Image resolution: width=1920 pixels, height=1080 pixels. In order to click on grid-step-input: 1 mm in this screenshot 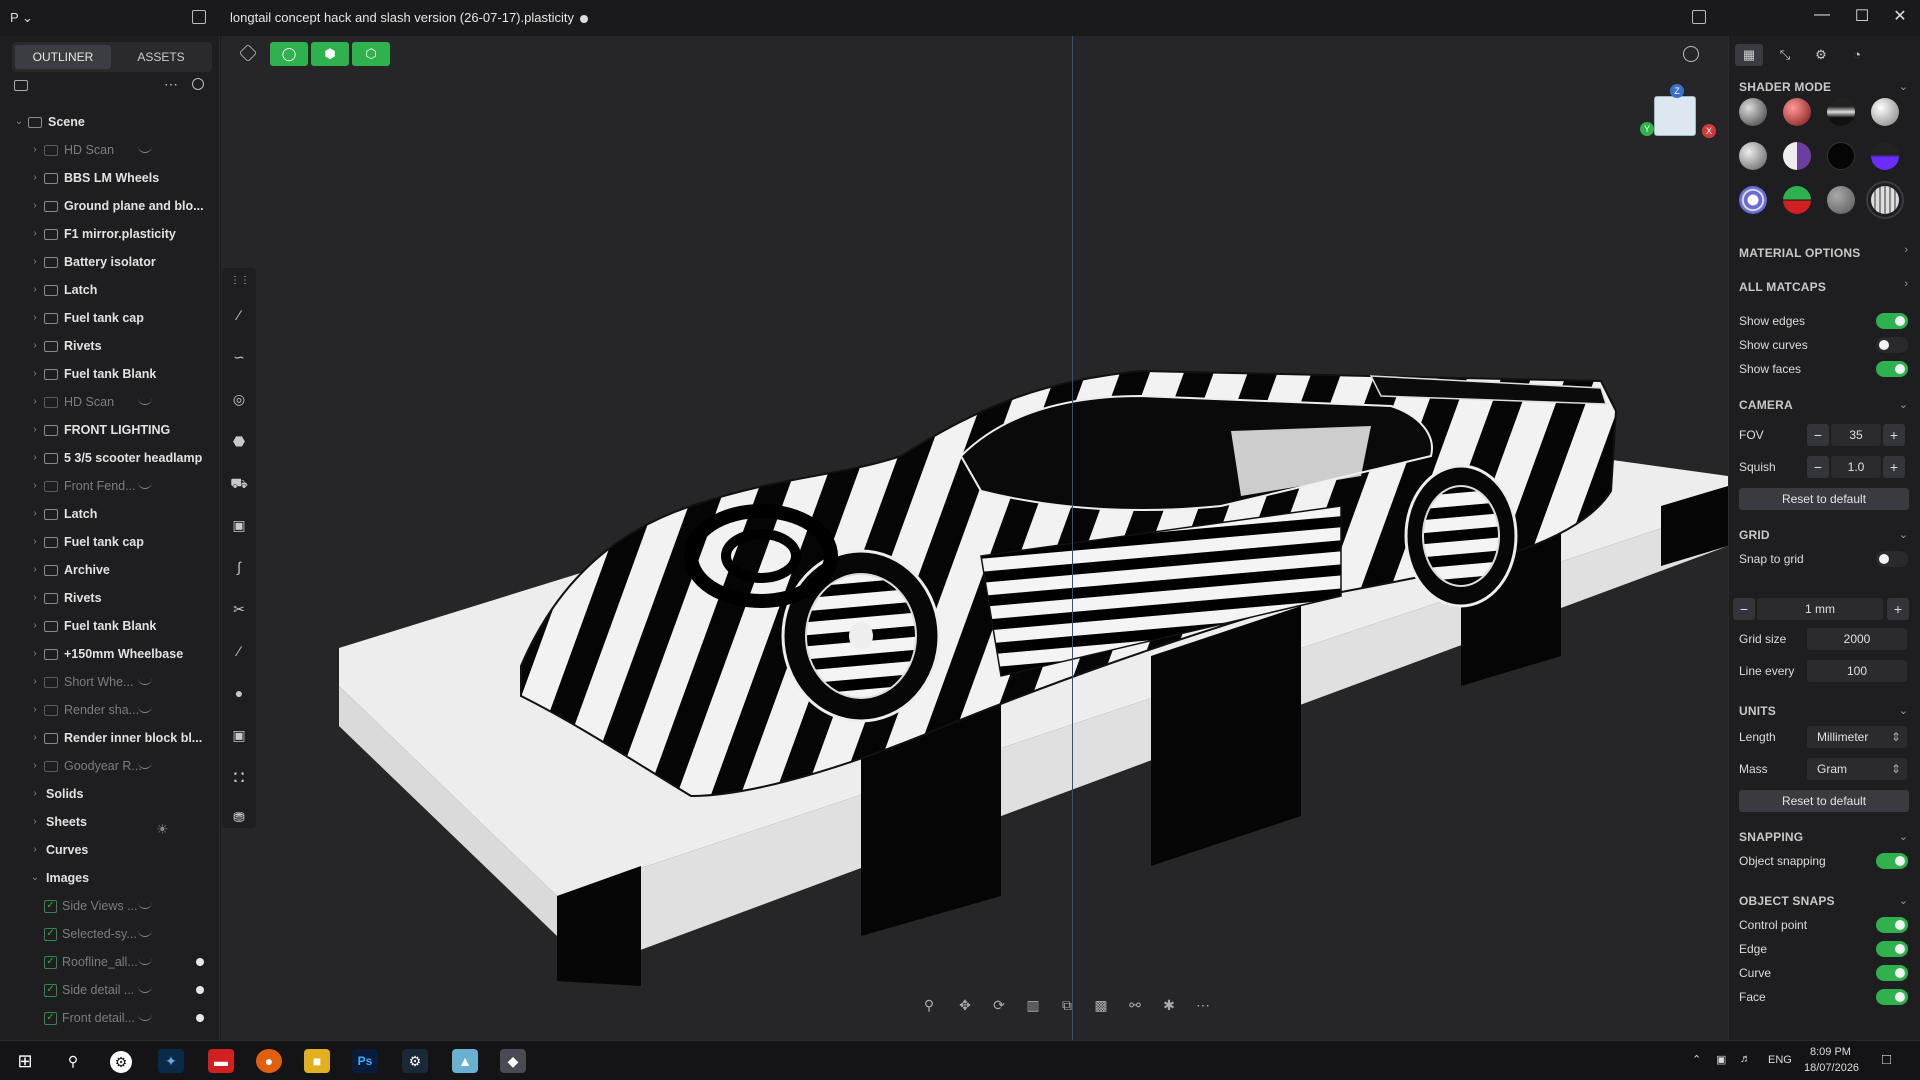, I will do `click(1820, 609)`.